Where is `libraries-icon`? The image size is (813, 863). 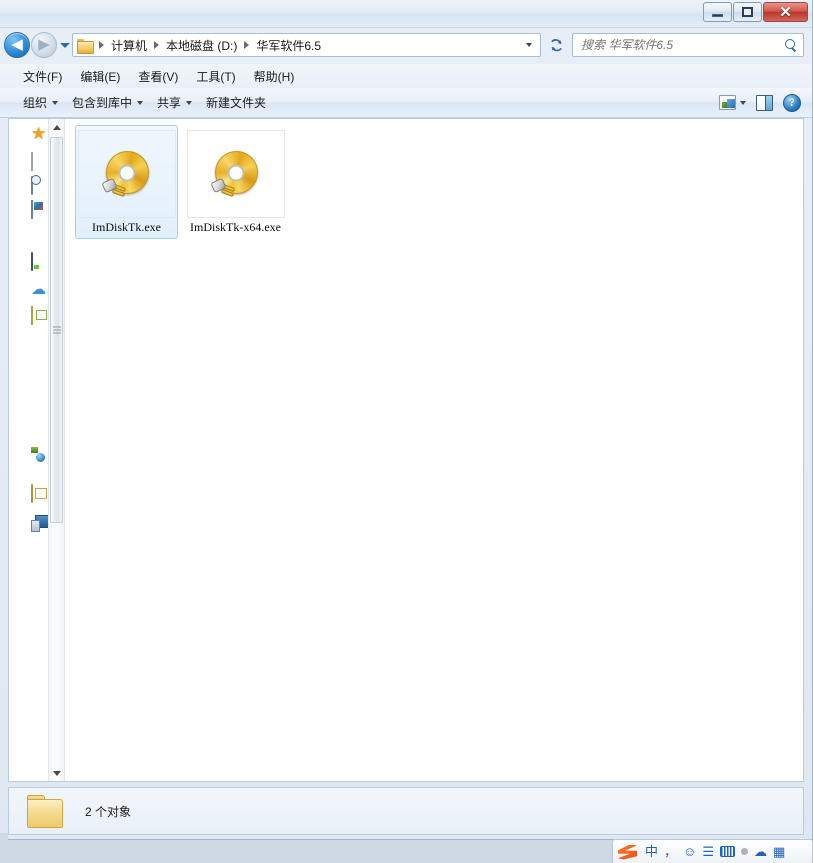 libraries-icon is located at coordinates (40, 315).